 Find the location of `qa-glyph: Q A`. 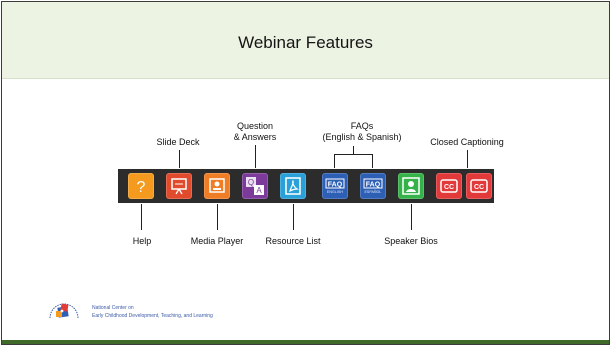

qa-glyph: Q A is located at coordinates (255, 186).